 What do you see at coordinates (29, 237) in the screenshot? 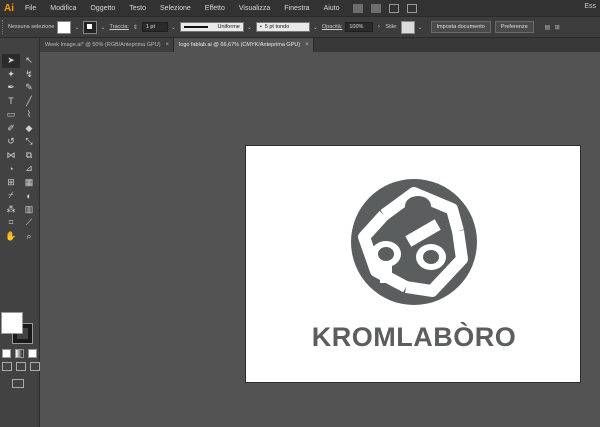
I see `zoom-icon: ⌕` at bounding box center [29, 237].